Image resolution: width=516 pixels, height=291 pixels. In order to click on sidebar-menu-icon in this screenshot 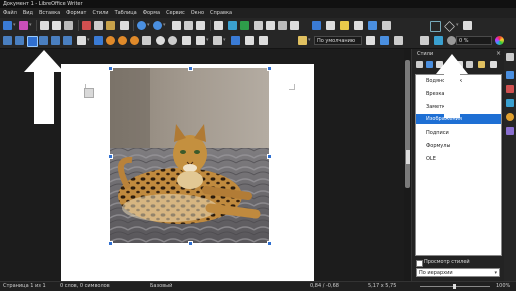, I will do `click(510, 57)`.